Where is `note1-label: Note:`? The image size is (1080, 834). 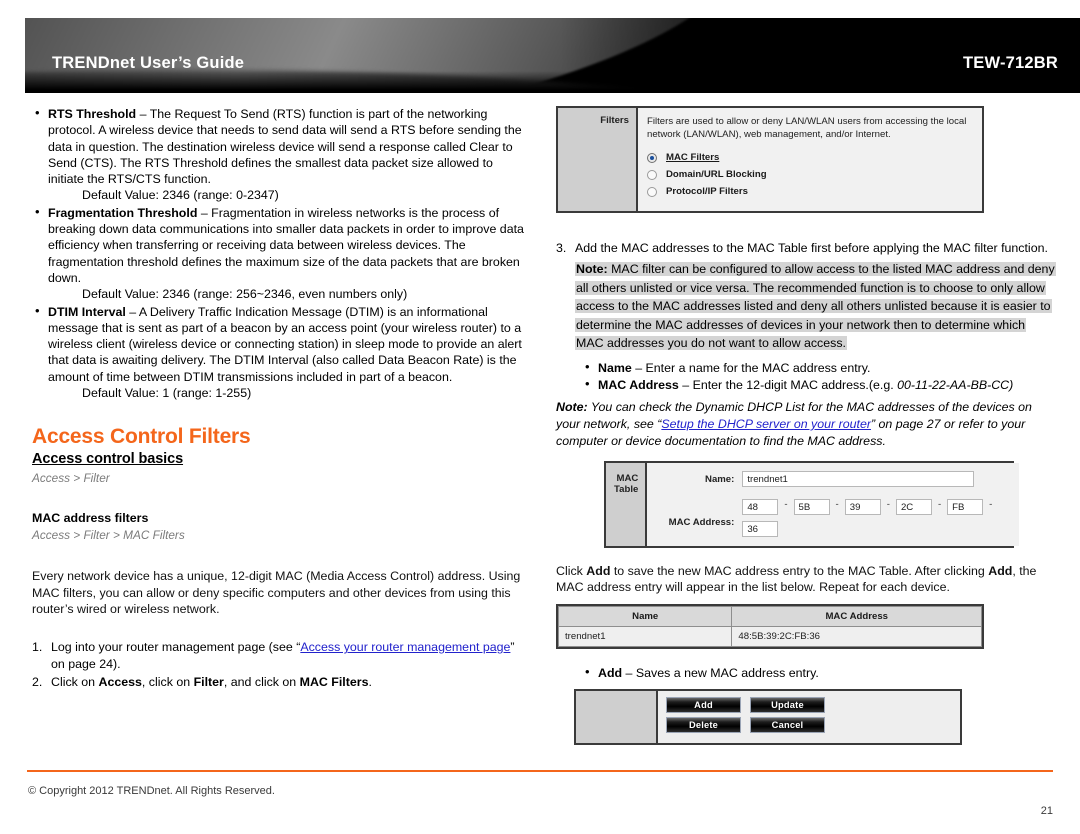
note1-label: Note: is located at coordinates (592, 269).